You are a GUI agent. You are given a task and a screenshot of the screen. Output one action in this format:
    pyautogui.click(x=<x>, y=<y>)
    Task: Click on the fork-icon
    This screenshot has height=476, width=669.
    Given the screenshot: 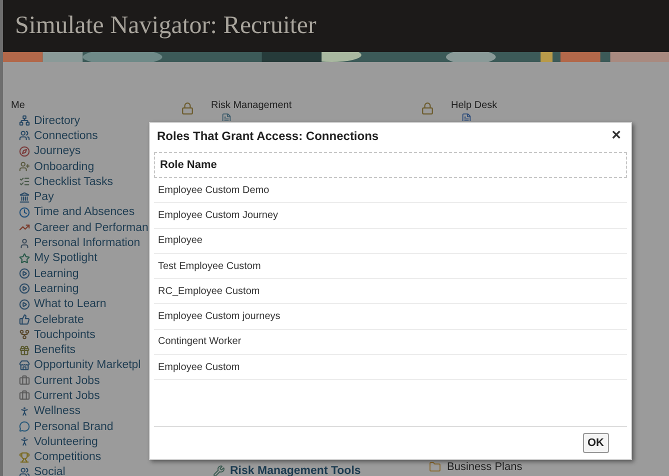 What is the action you would take?
    pyautogui.click(x=24, y=334)
    